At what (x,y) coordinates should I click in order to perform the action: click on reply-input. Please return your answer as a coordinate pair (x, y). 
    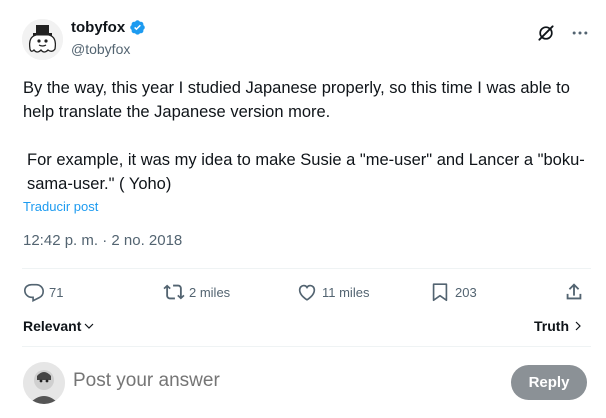
    Looking at the image, I should click on (223, 381).